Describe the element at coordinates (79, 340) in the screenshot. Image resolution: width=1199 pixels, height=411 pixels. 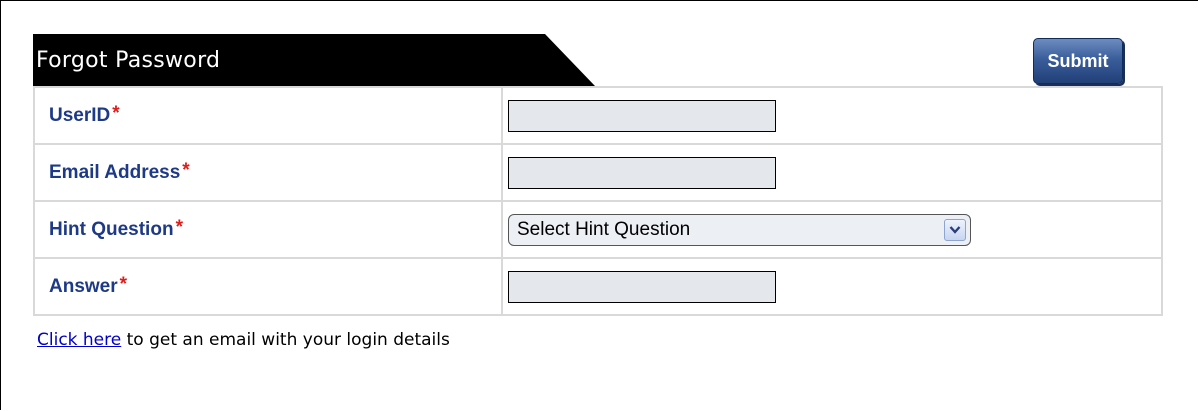
I see `click-here-link: Click here` at that location.